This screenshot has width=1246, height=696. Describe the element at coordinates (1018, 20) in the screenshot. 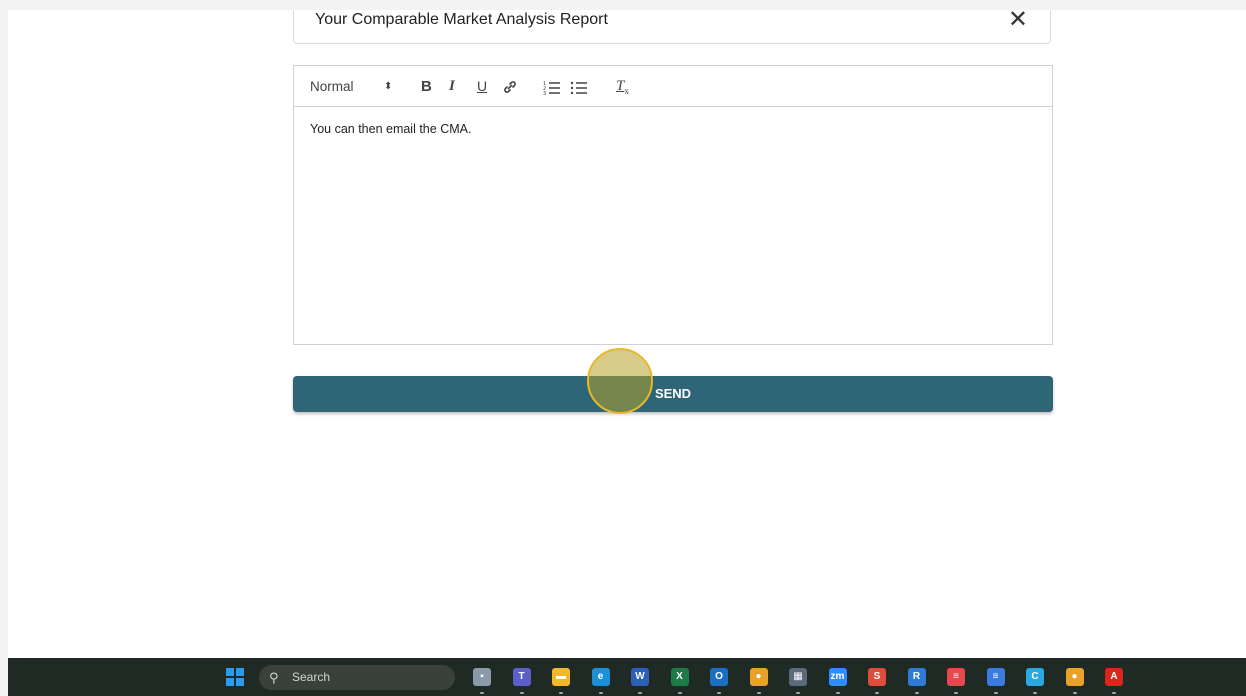

I see `close-icon: ✕` at that location.